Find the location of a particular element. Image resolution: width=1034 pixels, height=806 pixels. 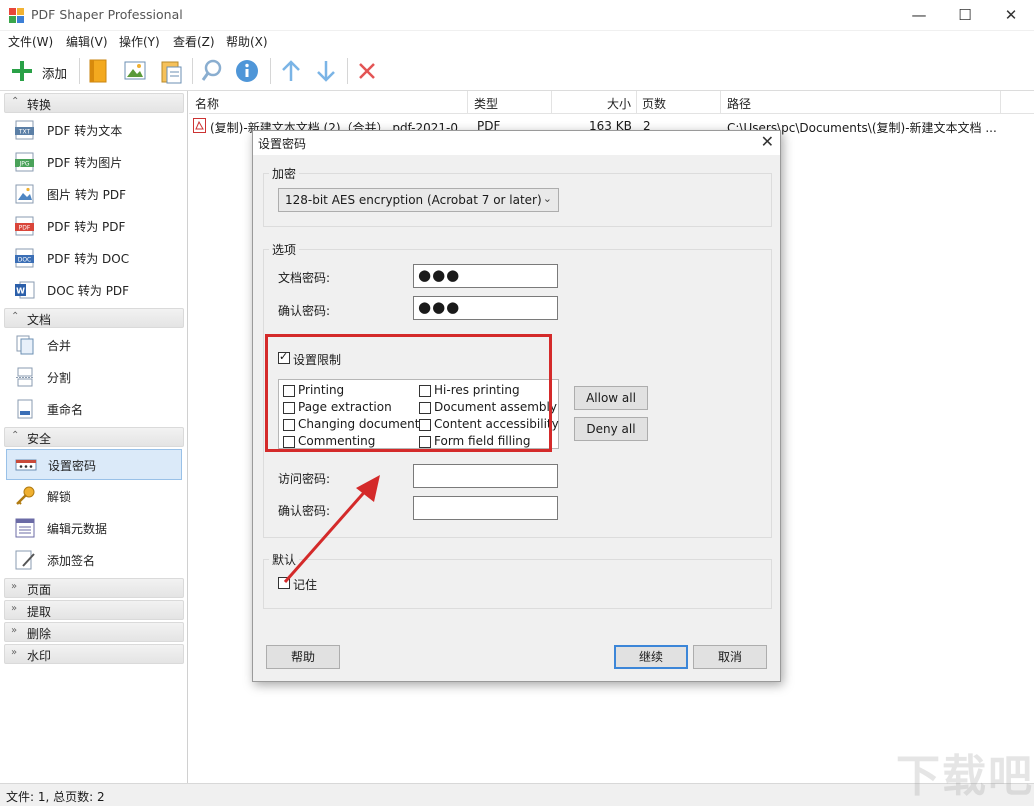

add-button-label: 添加 is located at coordinates (54, 72).